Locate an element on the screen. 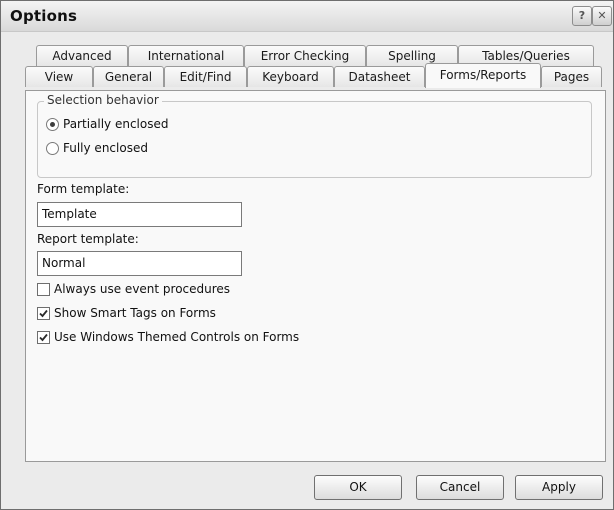 The image size is (614, 510). close-button: ✕ is located at coordinates (602, 16).